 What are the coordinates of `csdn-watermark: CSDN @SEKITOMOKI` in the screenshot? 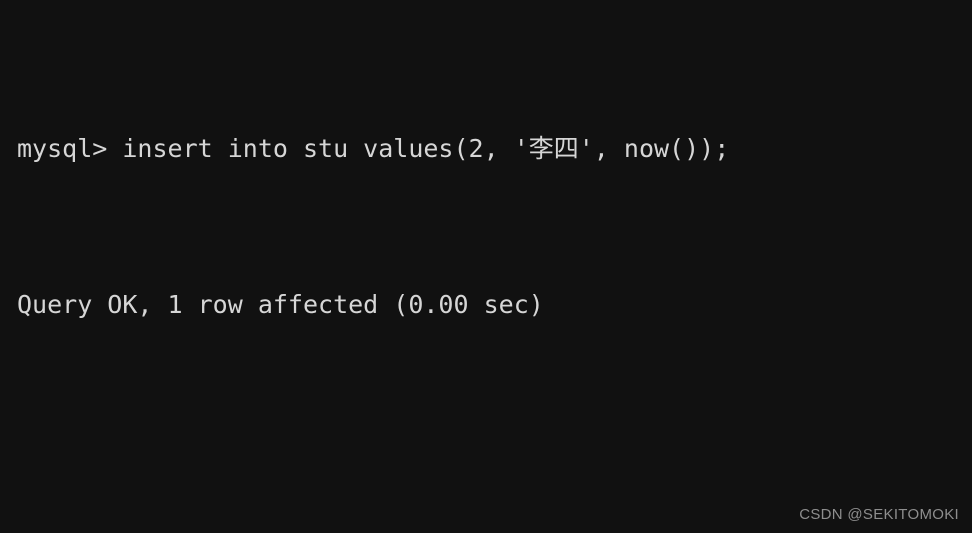 It's located at (879, 514).